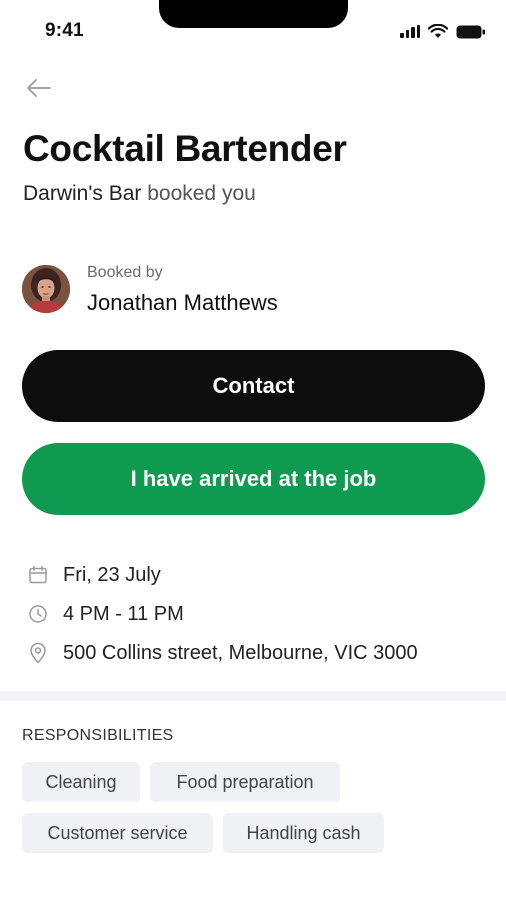  Describe the element at coordinates (98, 735) in the screenshot. I see `responsibilities-title: RESPONSIBILITIES` at that location.